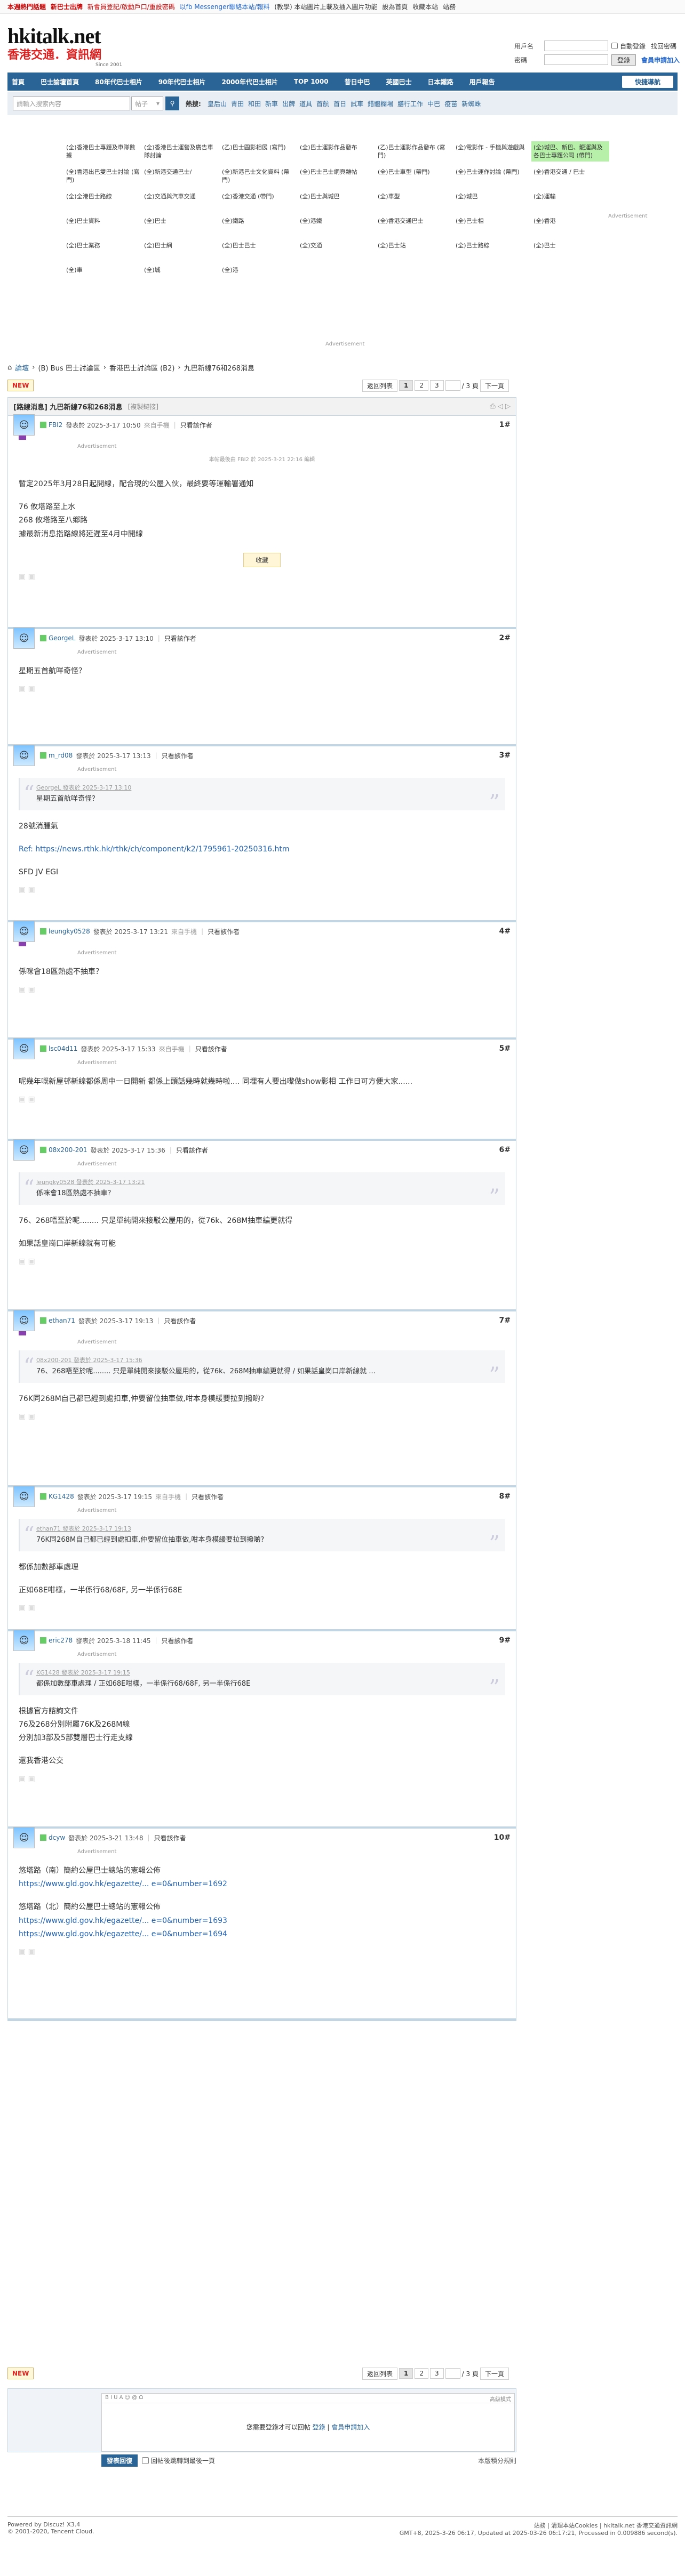 The image size is (685, 2576). What do you see at coordinates (69, 368) in the screenshot?
I see `breadcrumb-item: (B) Bus 巴士討論區` at bounding box center [69, 368].